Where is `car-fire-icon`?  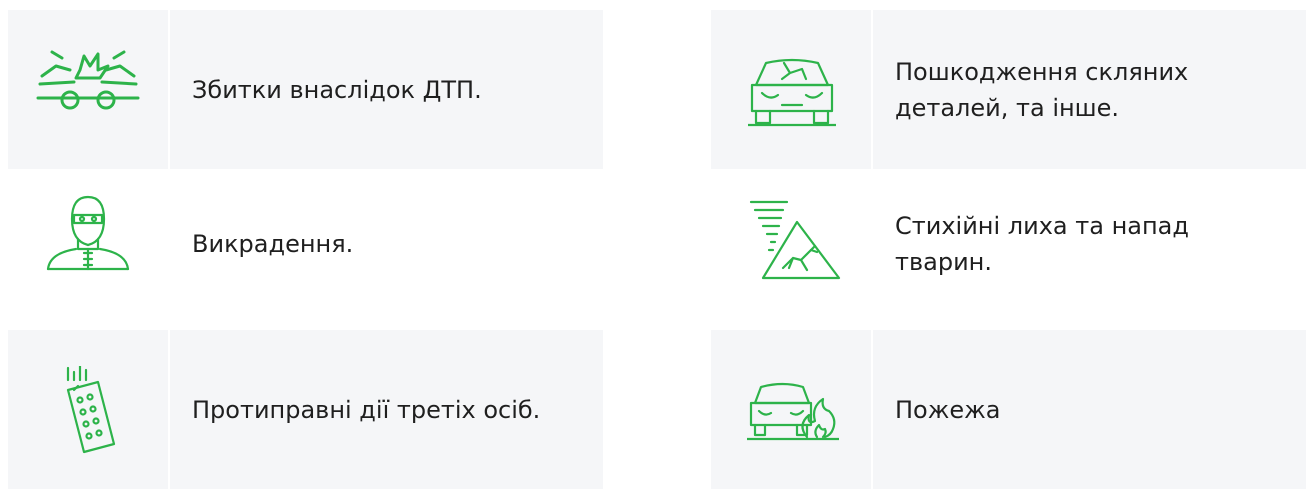
car-fire-icon is located at coordinates (793, 409).